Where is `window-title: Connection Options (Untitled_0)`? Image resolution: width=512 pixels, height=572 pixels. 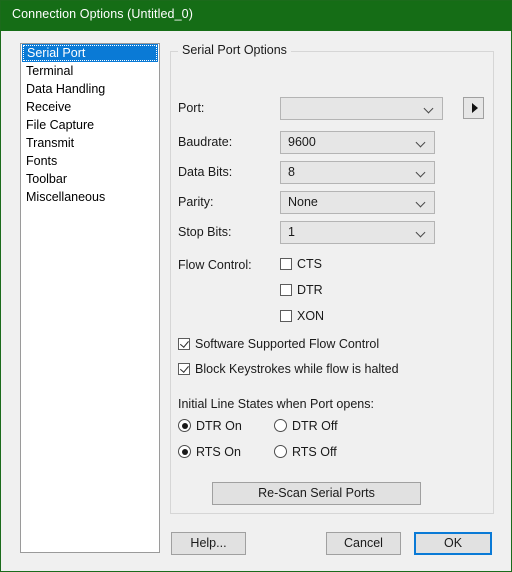 window-title: Connection Options (Untitled_0) is located at coordinates (102, 14).